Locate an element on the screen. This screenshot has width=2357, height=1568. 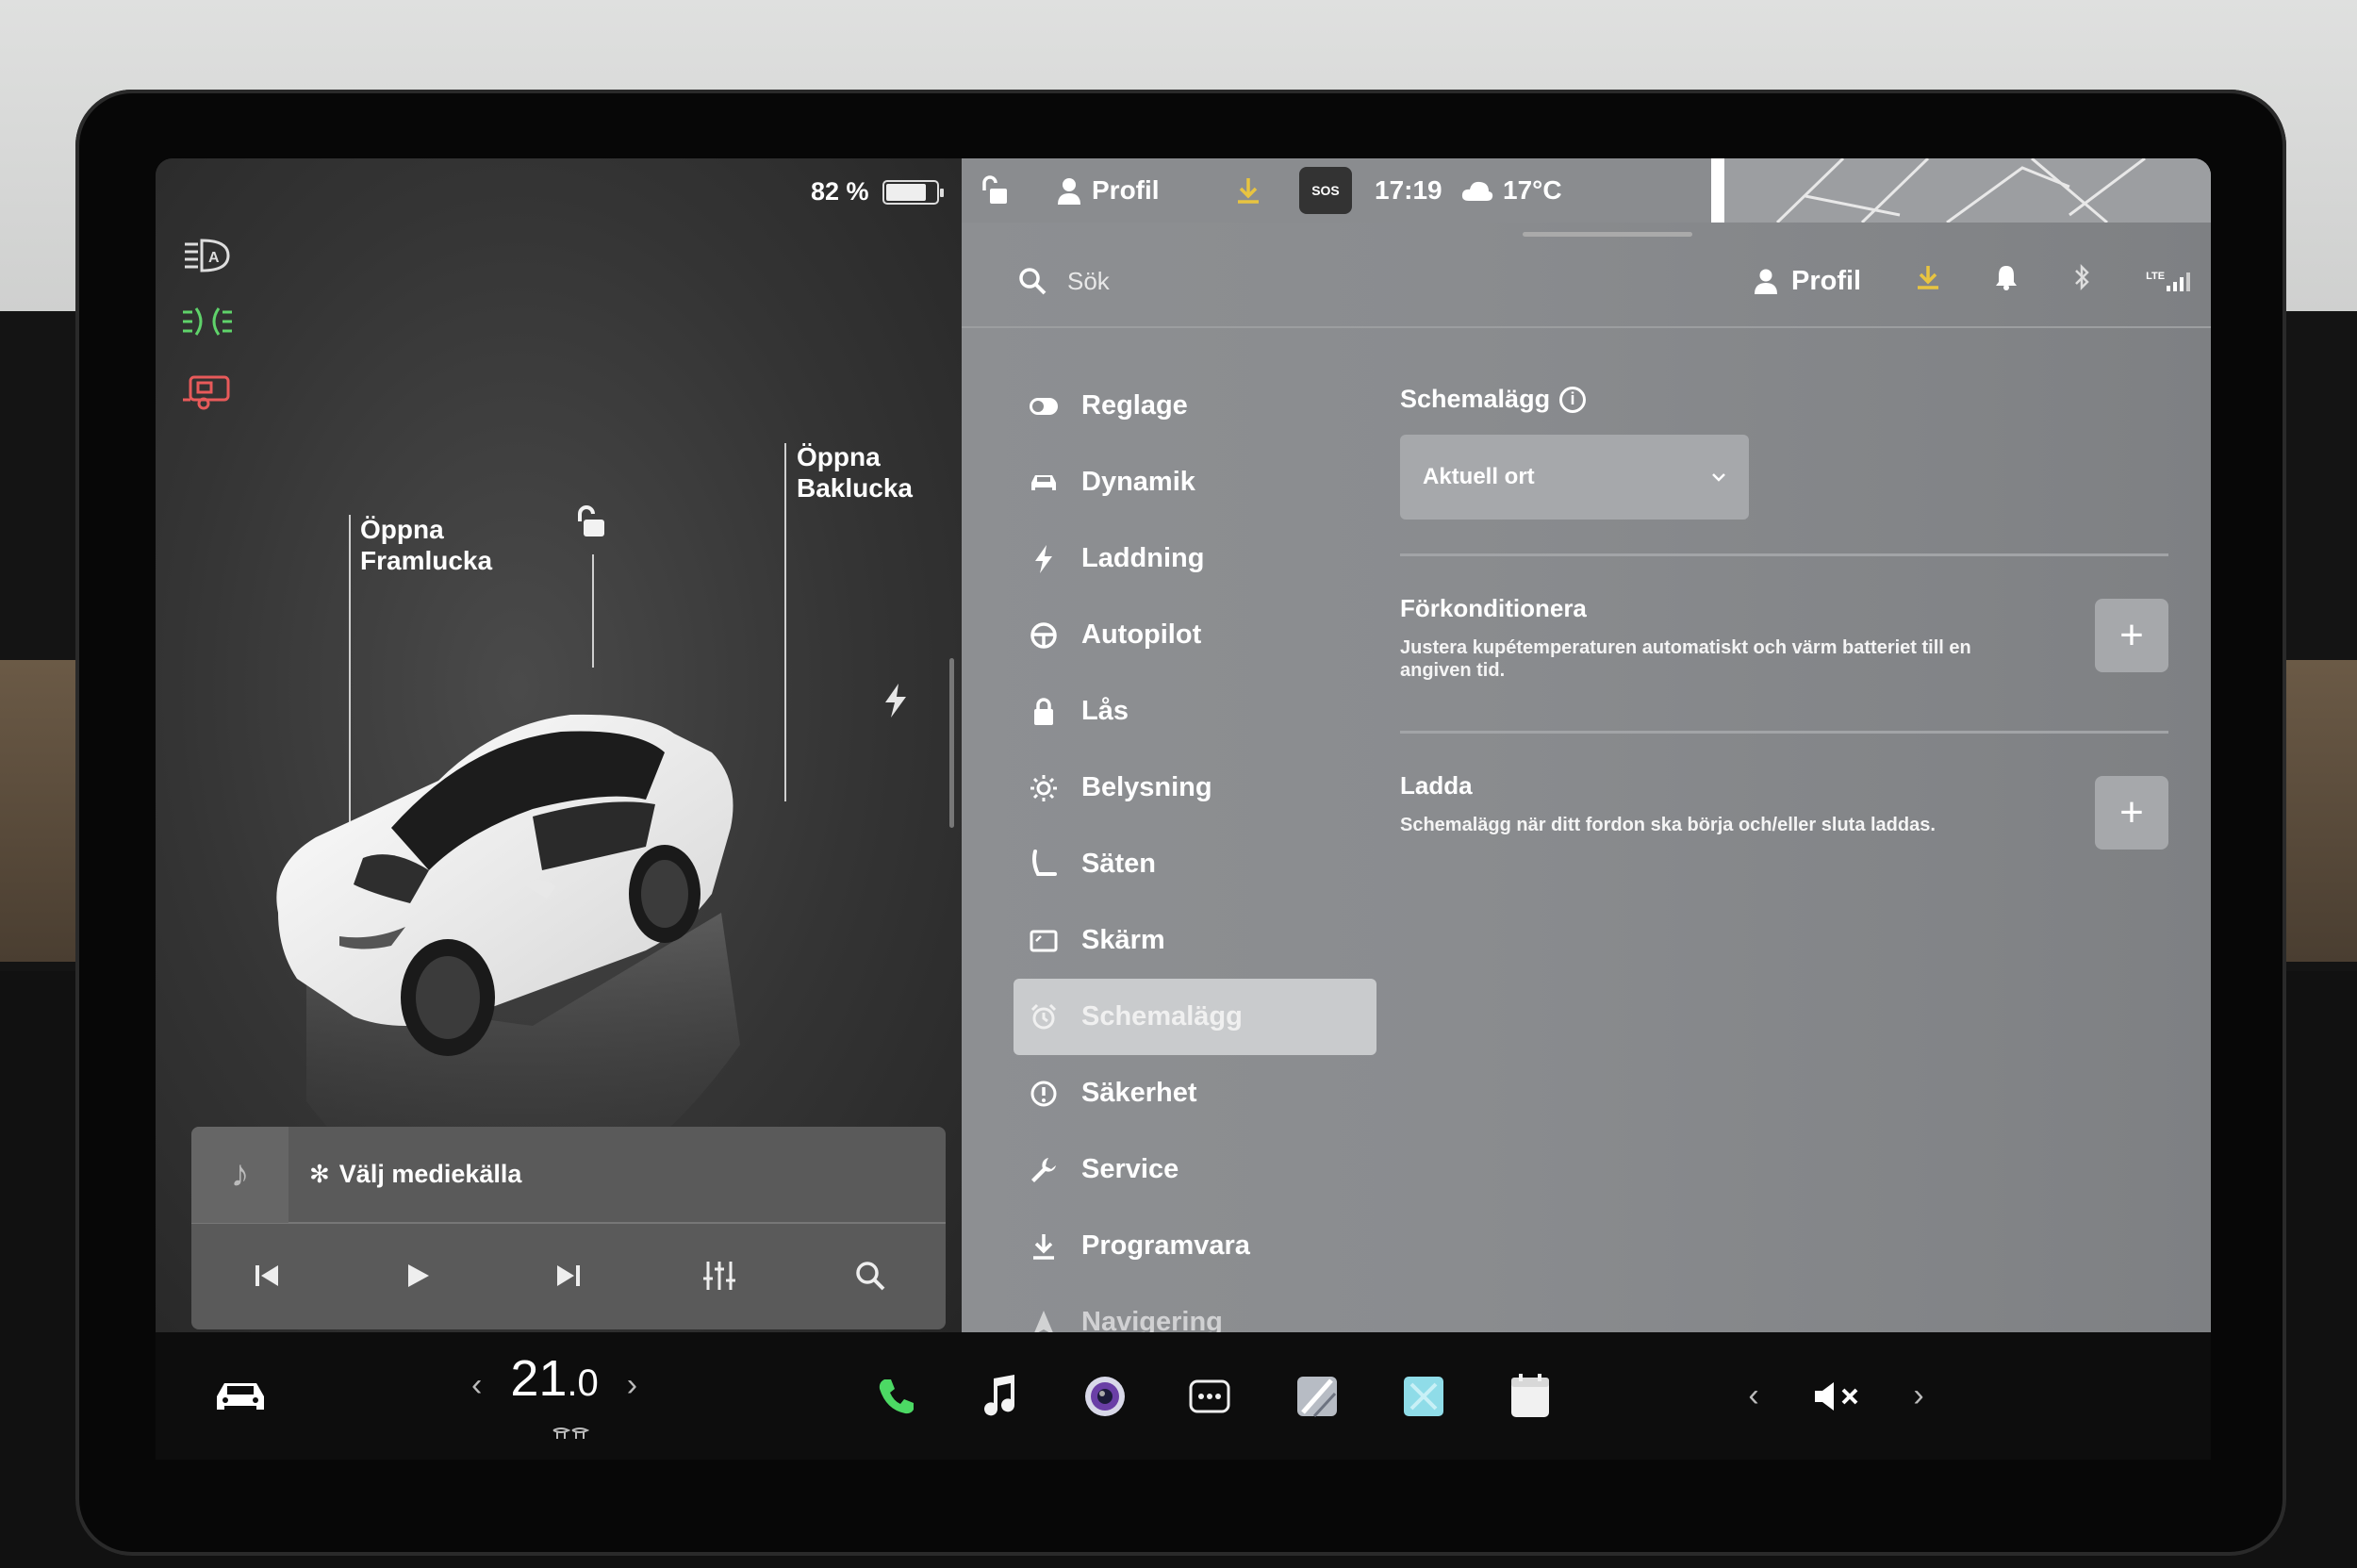
menu-label: Reglage is located at coordinates (1134, 405).